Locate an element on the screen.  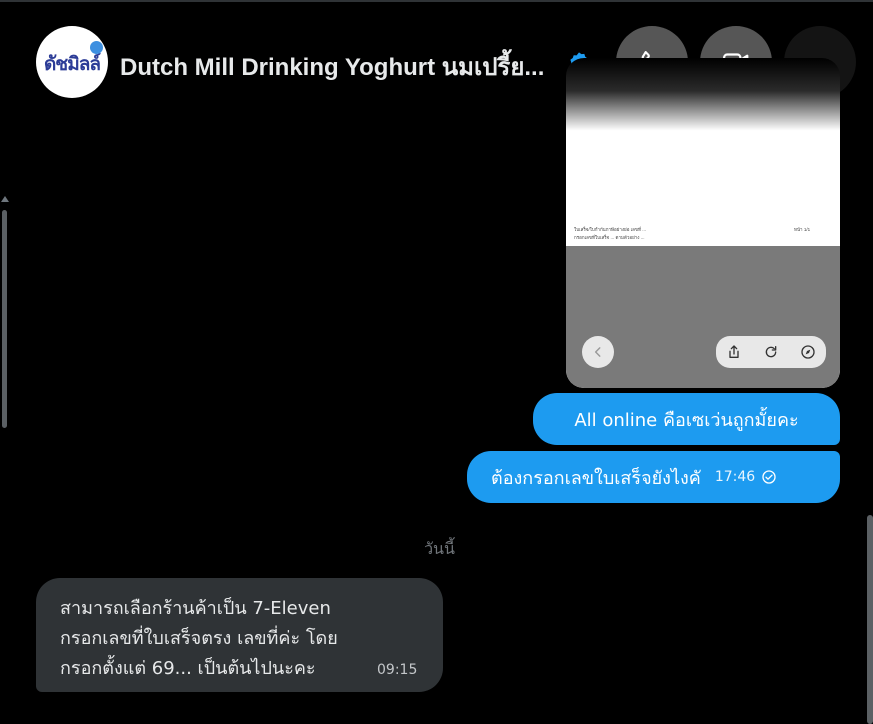
avatar-droplet-icon is located at coordinates (96, 47).